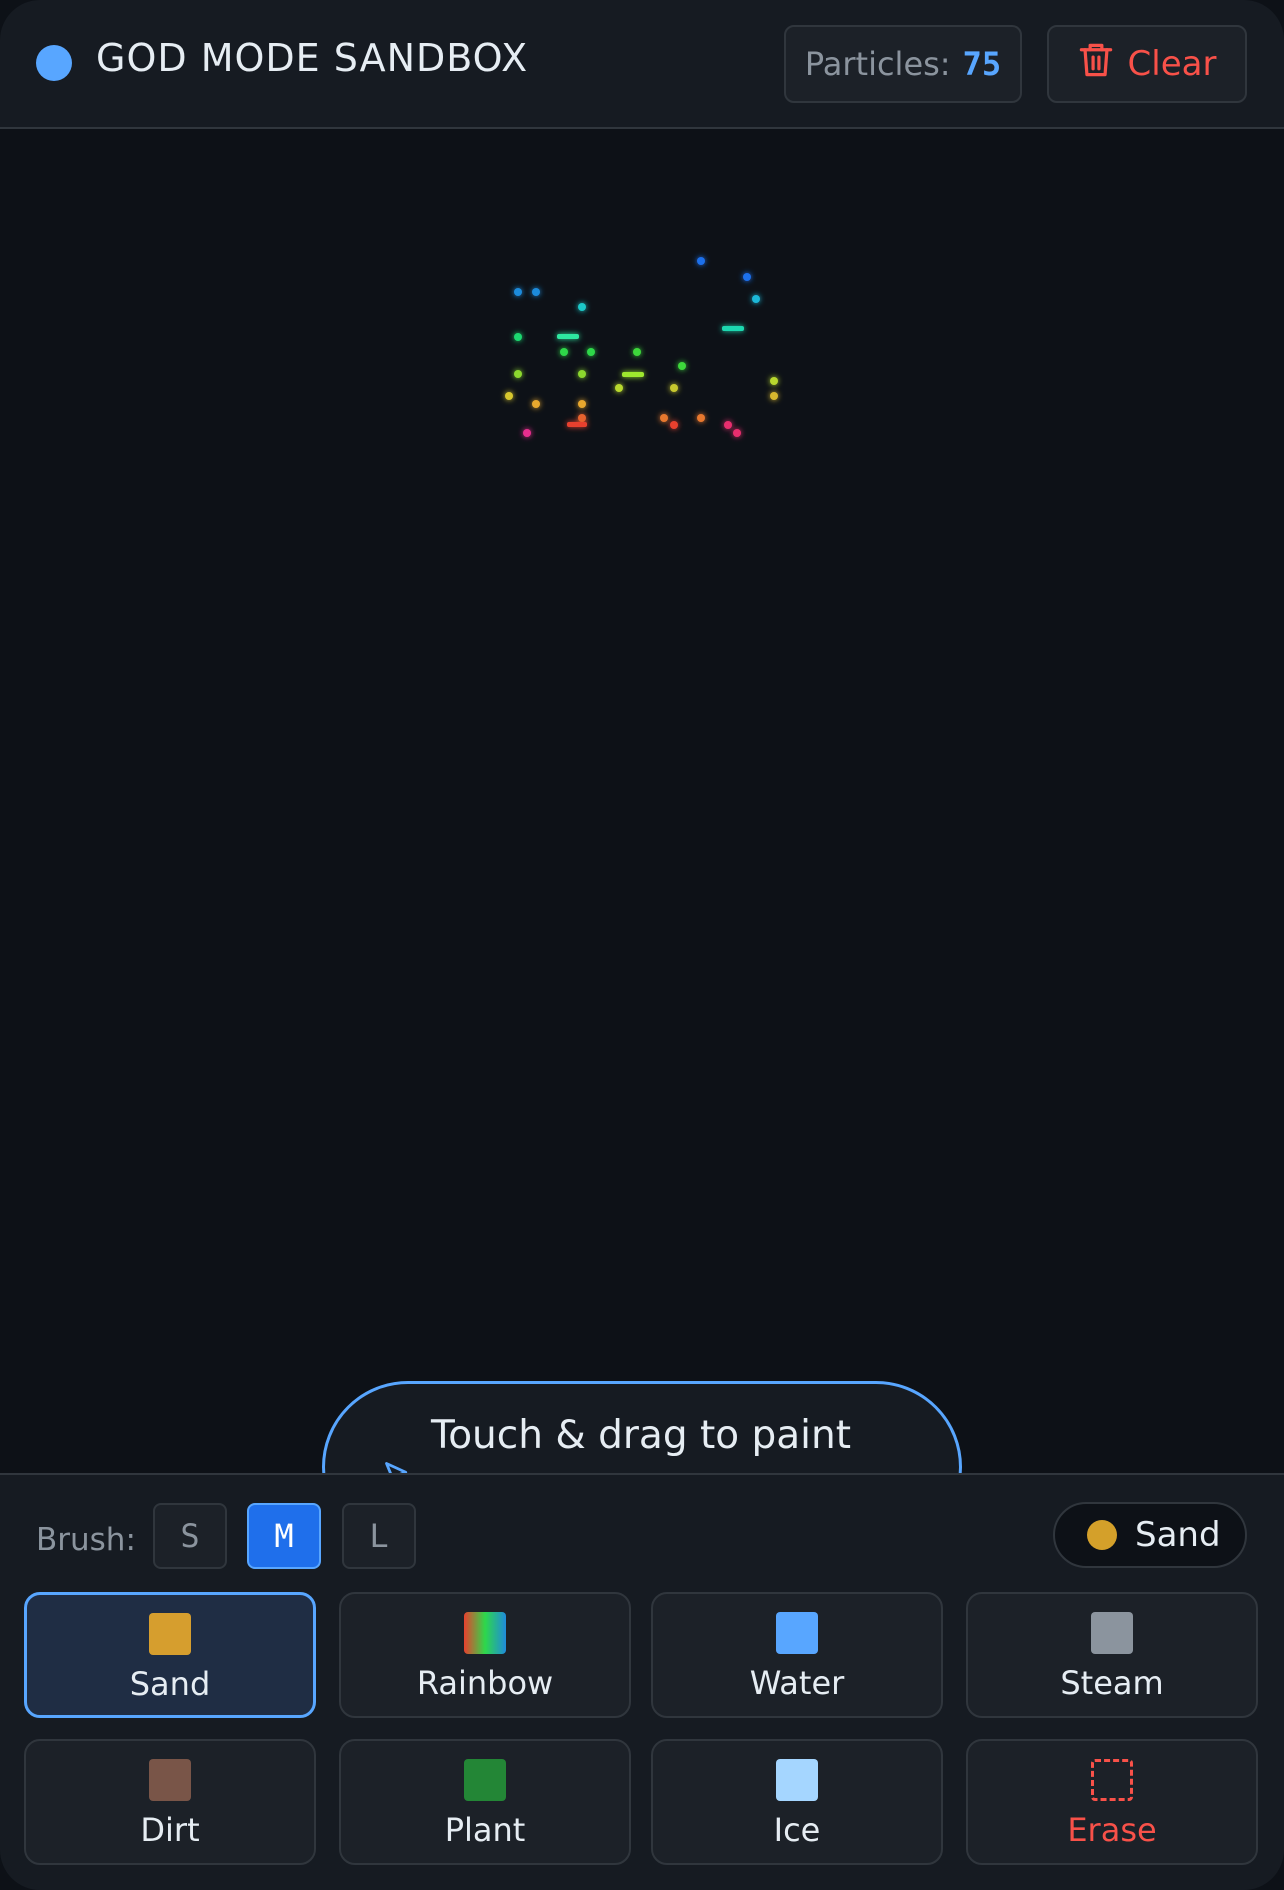 The image size is (1284, 1890). Describe the element at coordinates (797, 1802) in the screenshot. I see `element-ice-button: Ice` at that location.